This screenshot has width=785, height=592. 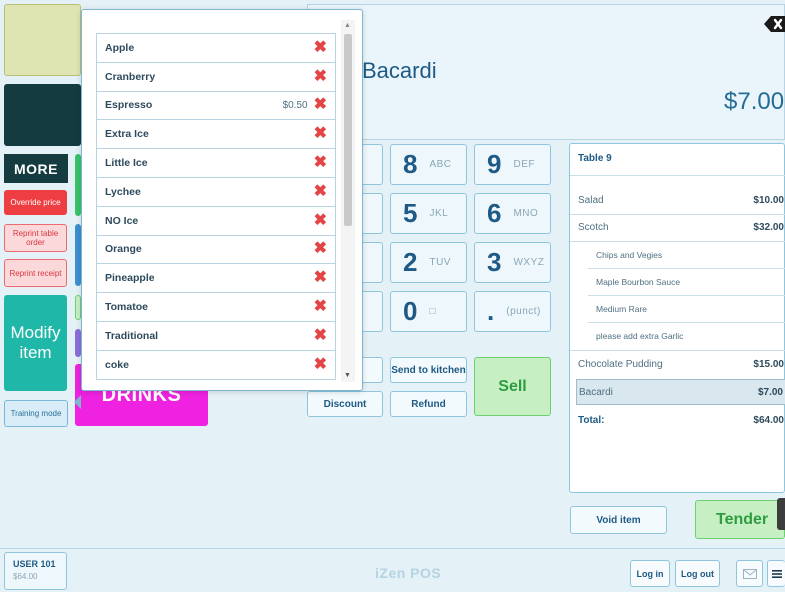 What do you see at coordinates (680, 392) in the screenshot?
I see `order-line-item-selected: Bacardi $7.00` at bounding box center [680, 392].